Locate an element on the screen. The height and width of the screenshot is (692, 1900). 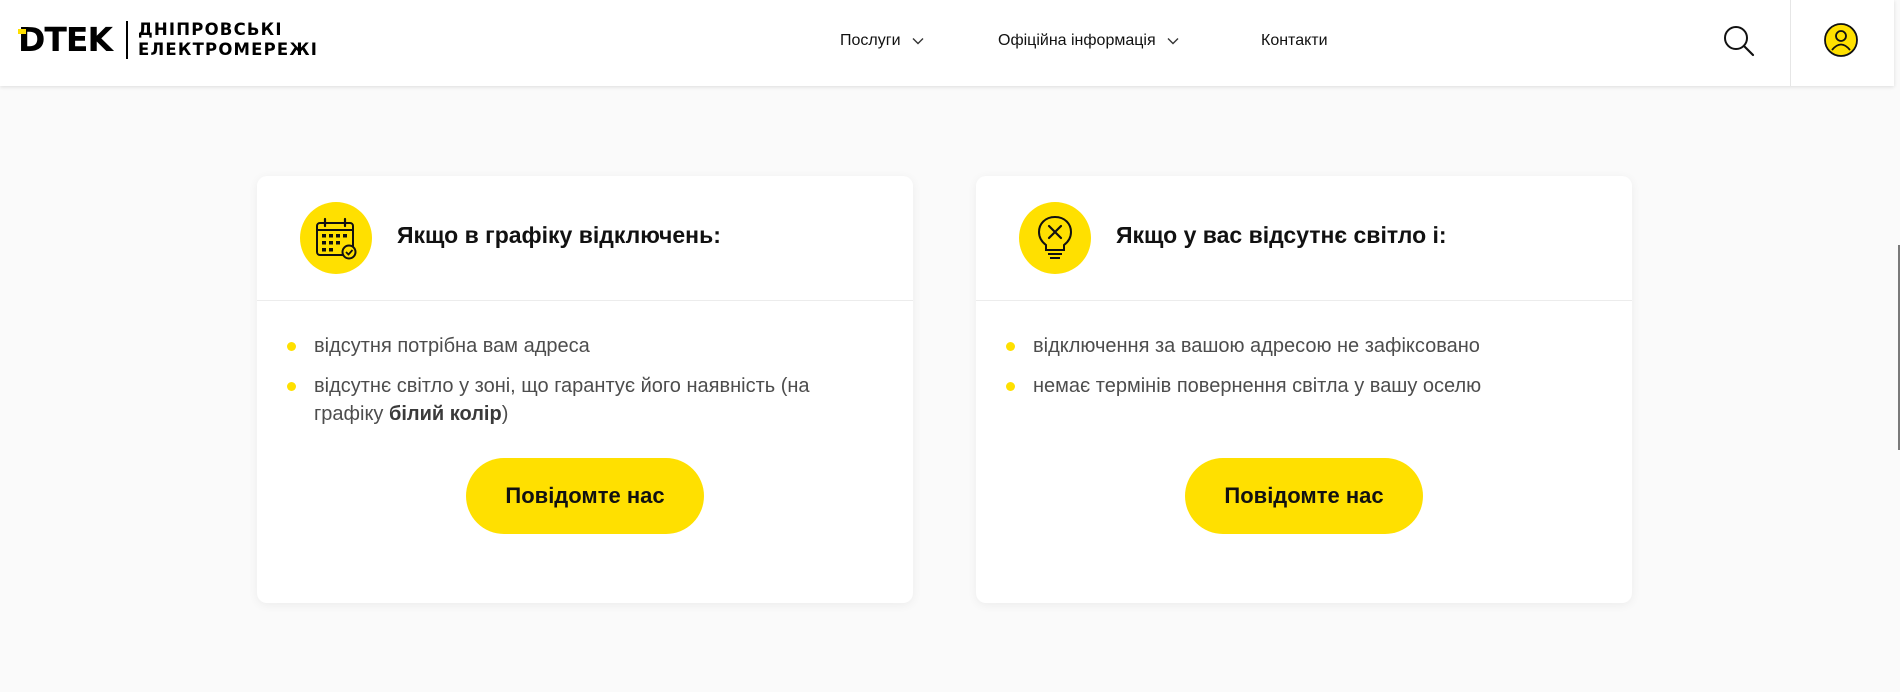
logo-accent-bar is located at coordinates (22, 31).